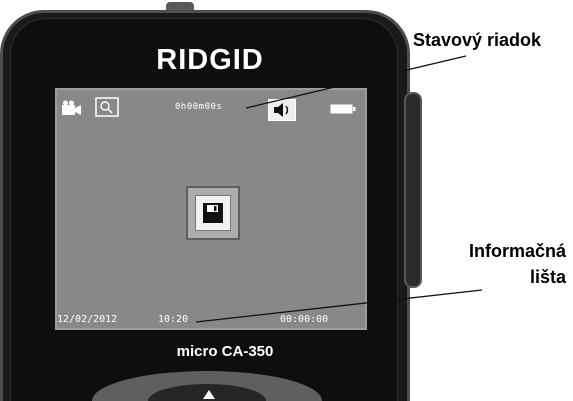 The image size is (573, 401). I want to click on brand-logo: RIDGID, so click(210, 60).